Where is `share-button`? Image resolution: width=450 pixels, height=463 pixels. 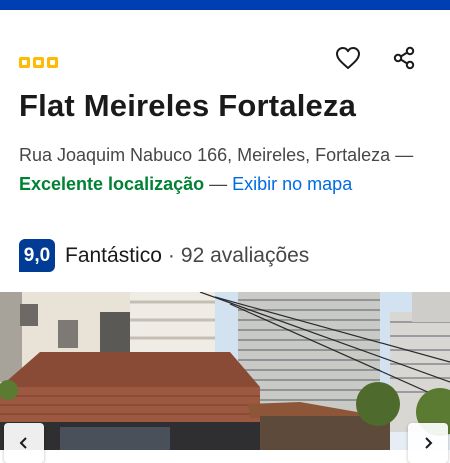 share-button is located at coordinates (404, 58).